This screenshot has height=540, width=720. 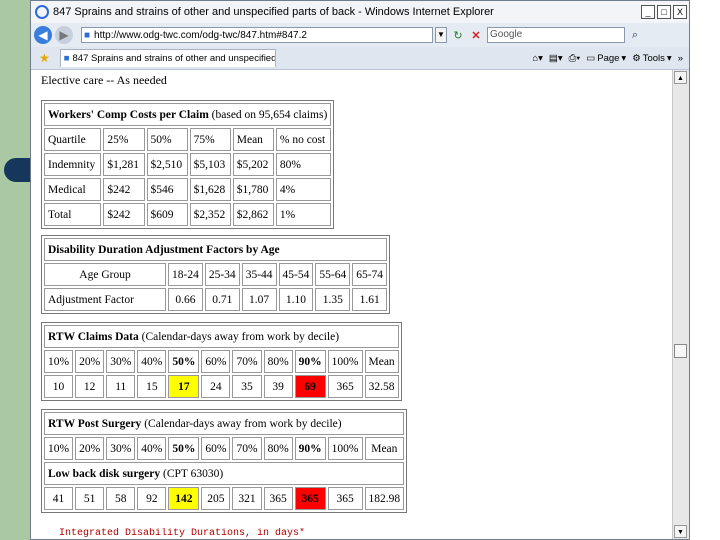 What do you see at coordinates (93, 336) in the screenshot?
I see `rtw-claims-caption-bold: RTW Claims Data` at bounding box center [93, 336].